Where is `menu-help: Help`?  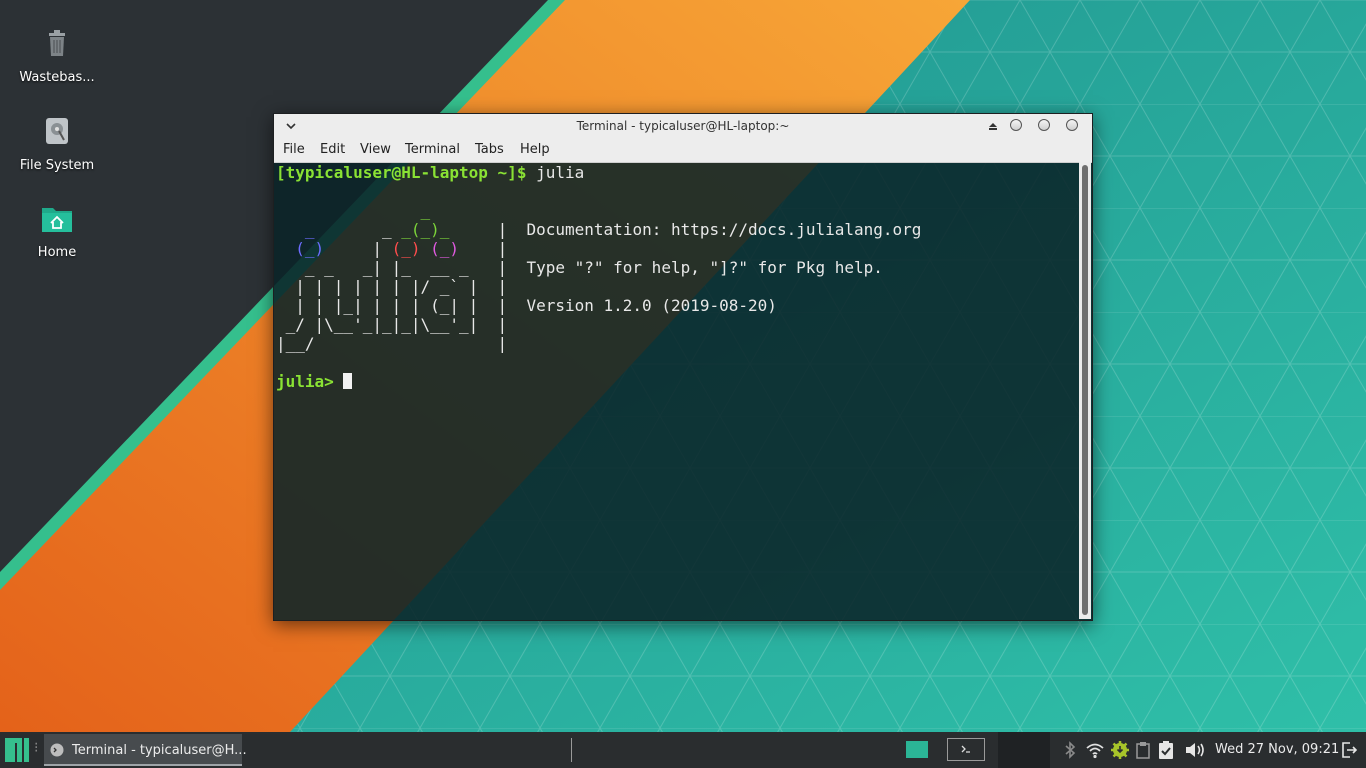 menu-help: Help is located at coordinates (535, 149).